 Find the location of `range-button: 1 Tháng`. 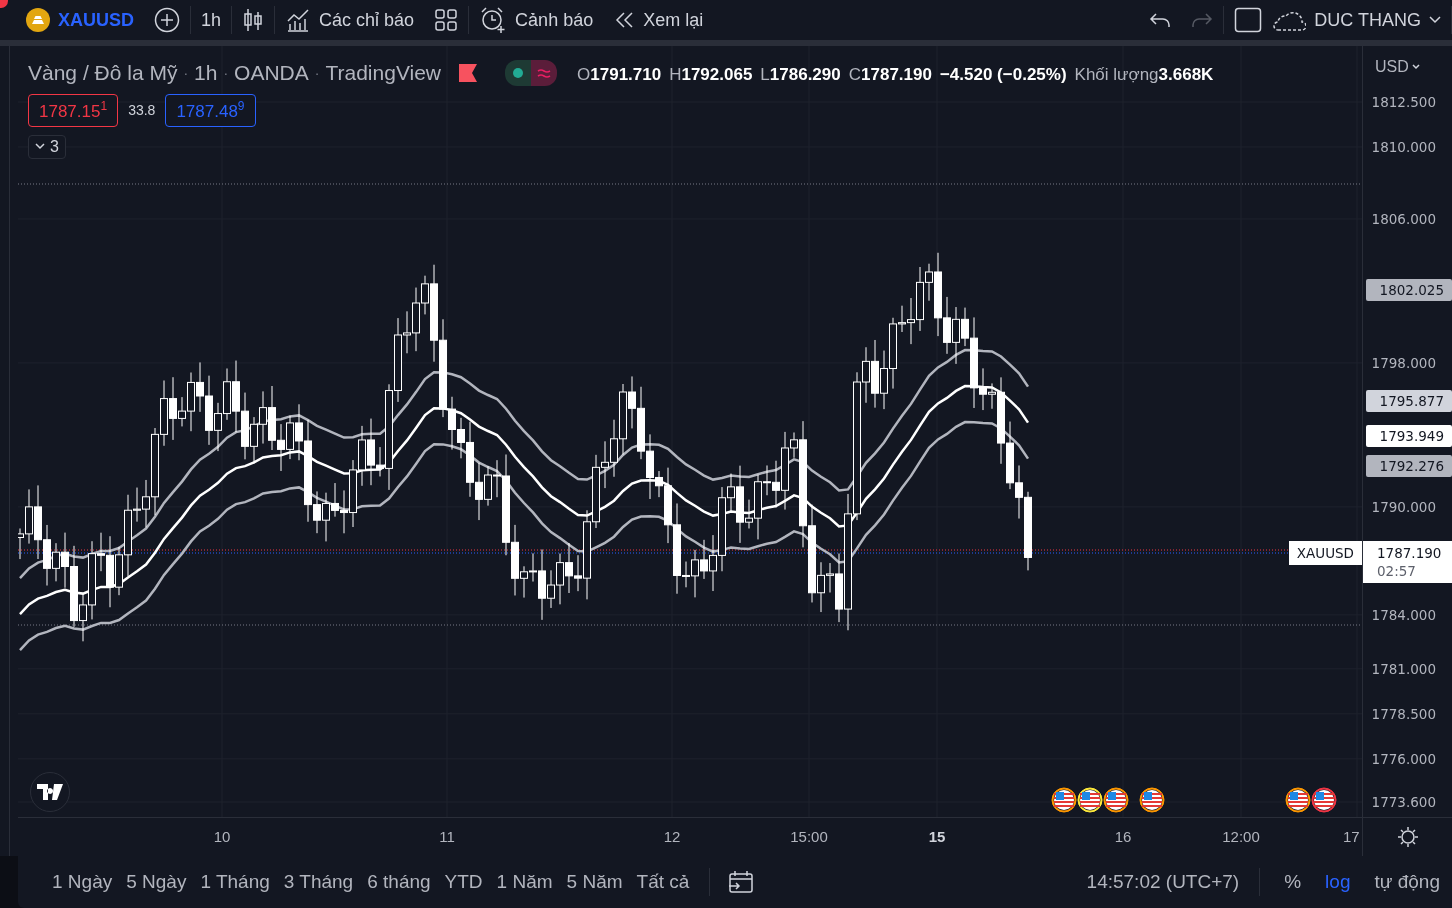

range-button: 1 Tháng is located at coordinates (235, 882).